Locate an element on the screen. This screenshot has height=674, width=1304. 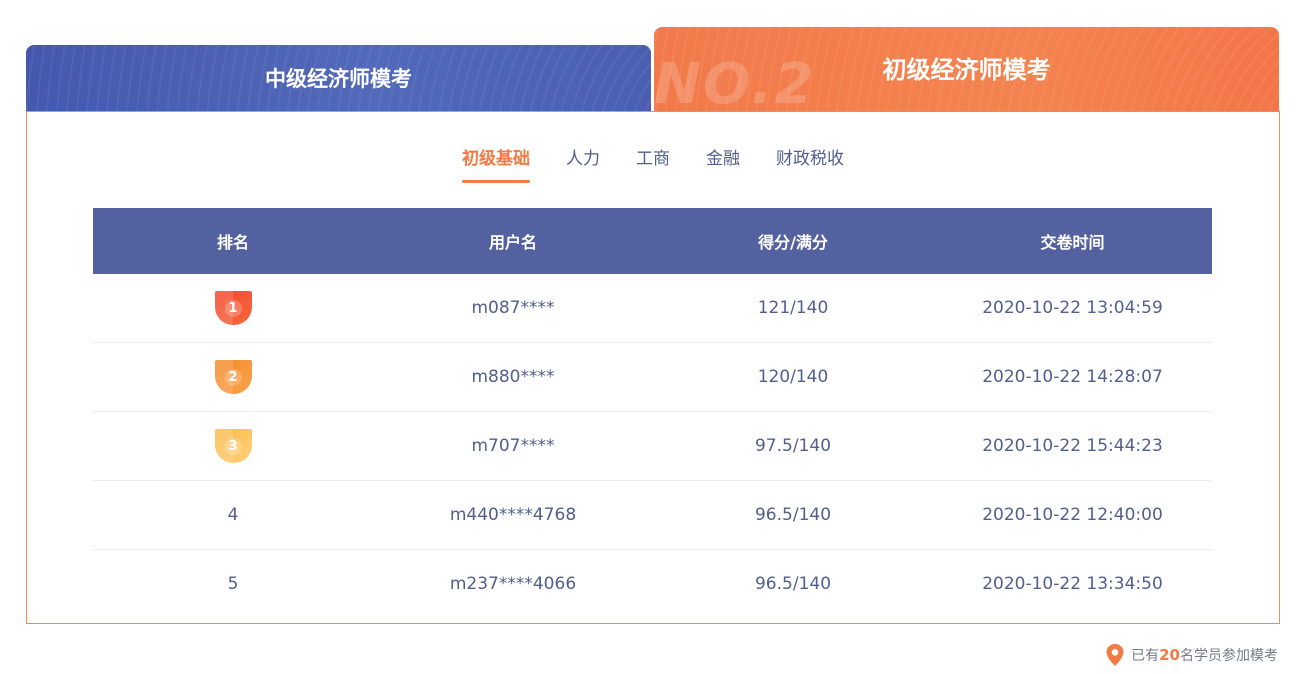
score-cell: 121/140 is located at coordinates (793, 308).